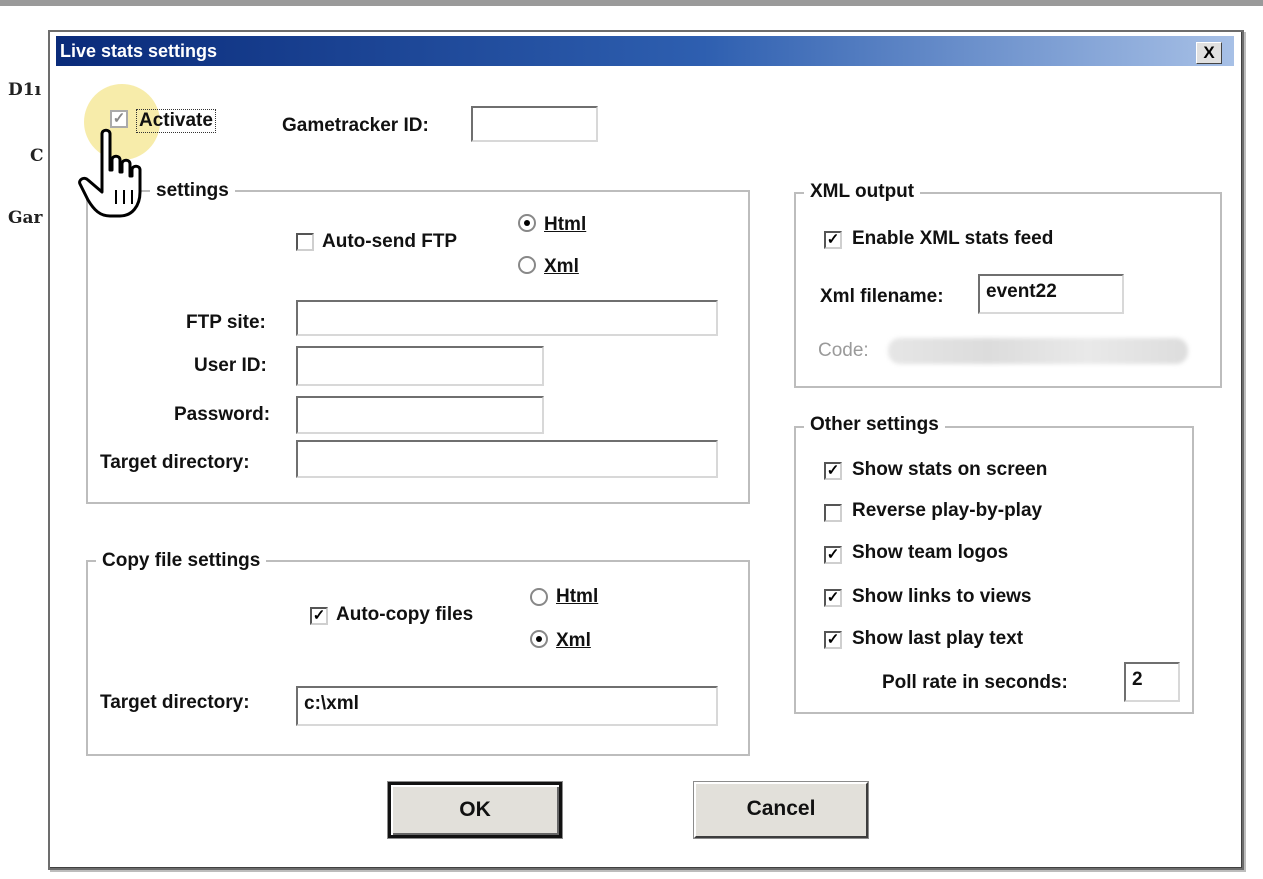 The width and height of the screenshot is (1263, 879). Describe the element at coordinates (404, 615) in the screenshot. I see `auto-copy-files-label: Auto-copy files` at that location.